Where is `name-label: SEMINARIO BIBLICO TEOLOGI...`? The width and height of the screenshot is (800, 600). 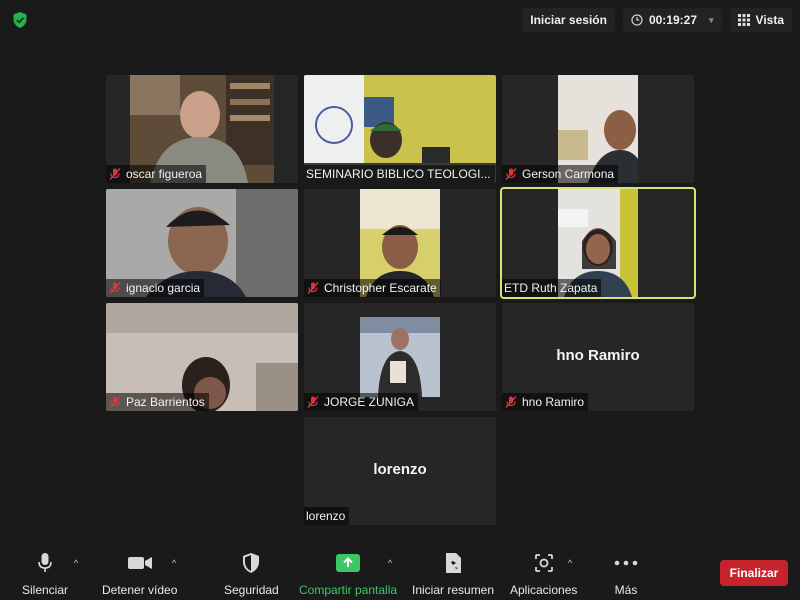 name-label: SEMINARIO BIBLICO TEOLOGI... is located at coordinates (399, 174).